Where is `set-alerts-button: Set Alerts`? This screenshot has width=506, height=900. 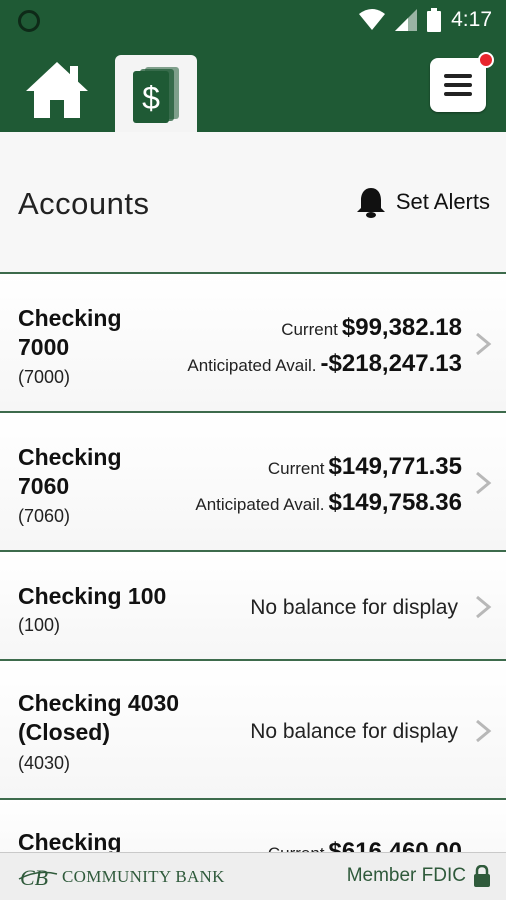
set-alerts-button: Set Alerts is located at coordinates (423, 202).